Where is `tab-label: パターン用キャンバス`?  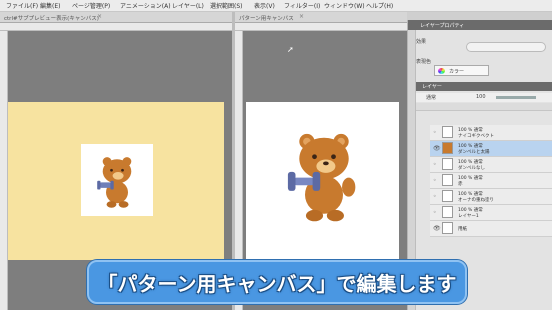
tab-label: パターン用キャンバス is located at coordinates (266, 19).